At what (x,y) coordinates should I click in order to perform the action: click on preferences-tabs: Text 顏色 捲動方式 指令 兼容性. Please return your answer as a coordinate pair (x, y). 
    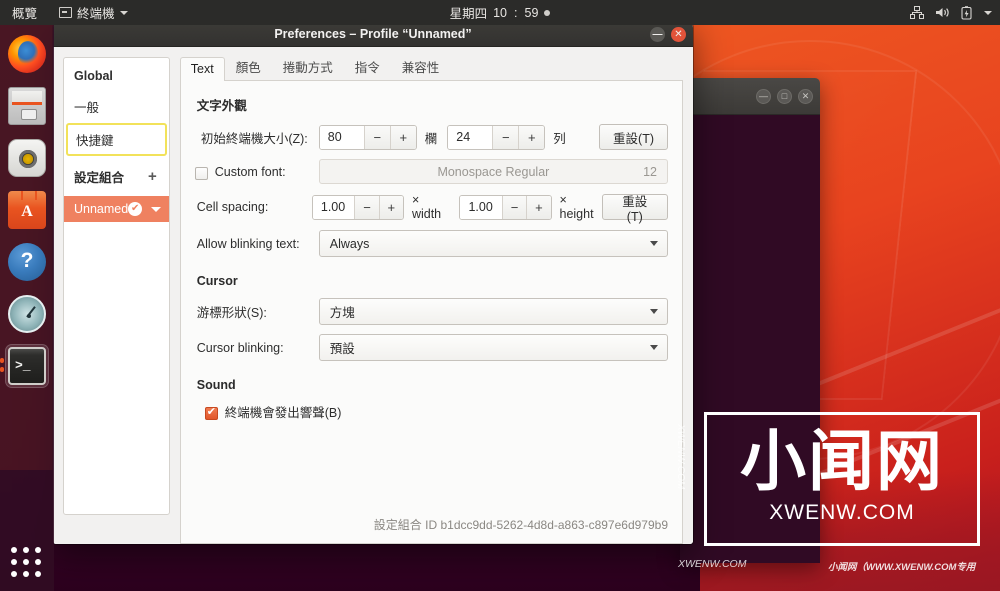
    Looking at the image, I should click on (431, 66).